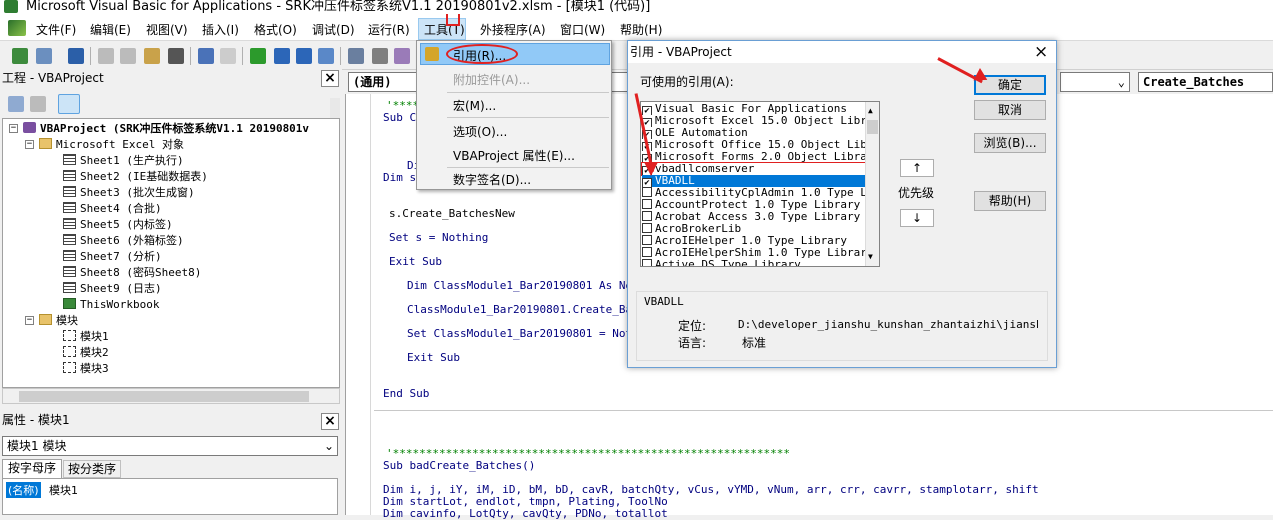 The image size is (1273, 520). I want to click on save-icon, so click(76, 56).